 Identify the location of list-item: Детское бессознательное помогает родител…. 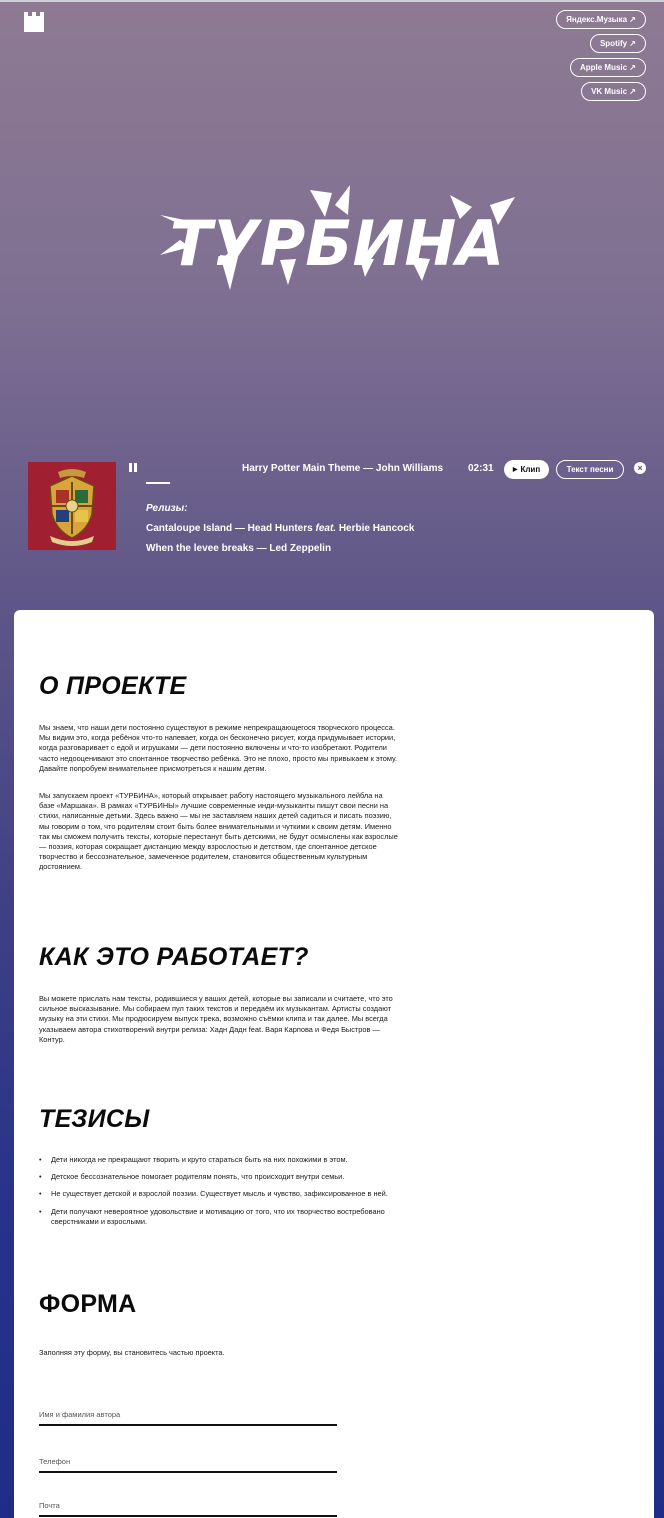
(224, 1177).